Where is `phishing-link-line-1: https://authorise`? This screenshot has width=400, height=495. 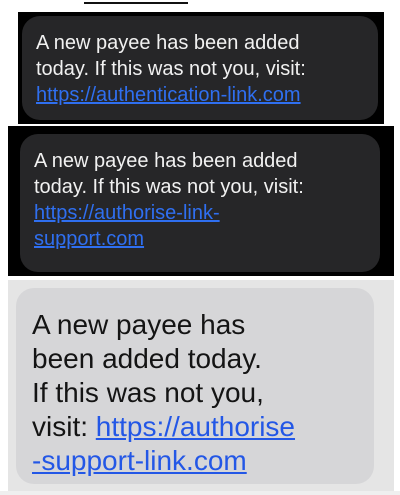
phishing-link-line-1: https://authorise is located at coordinates (195, 426).